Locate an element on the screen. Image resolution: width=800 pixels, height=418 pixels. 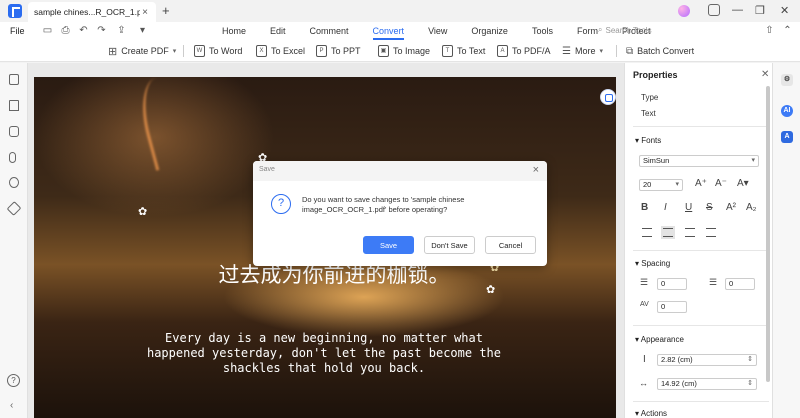
document-tab-label: sample chines...R_OCR_1.pdf * is located at coordinates (87, 12).